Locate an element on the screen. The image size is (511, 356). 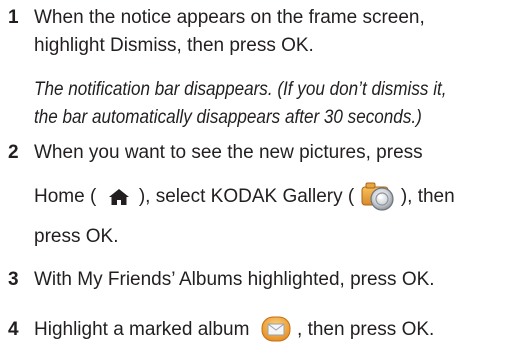
step-1-text-line-2: highlight Dismiss, then press OK. is located at coordinates (174, 45).